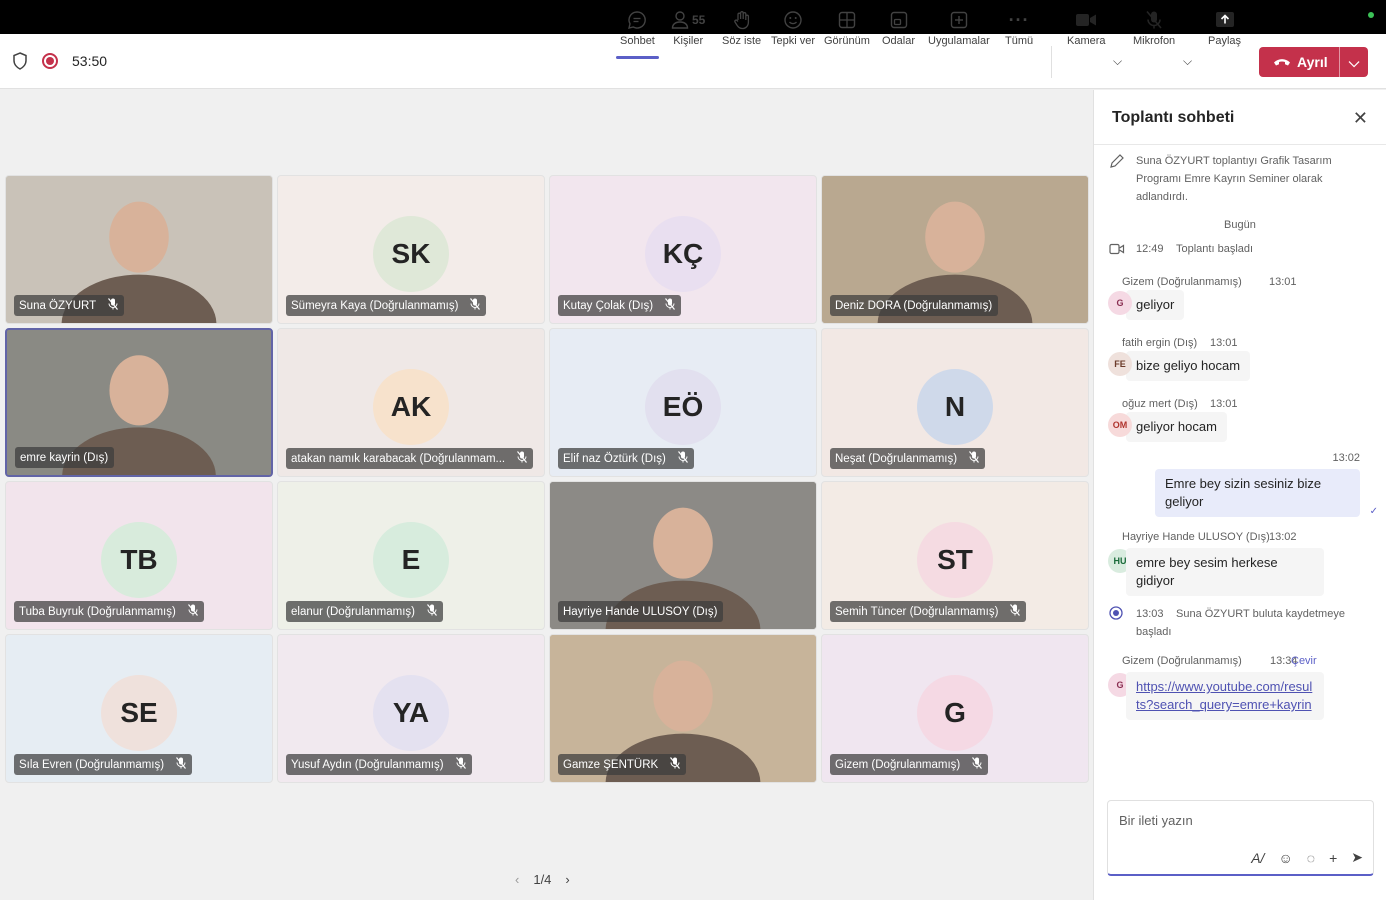 This screenshot has height=900, width=1386. I want to click on avatar: FE, so click(1120, 364).